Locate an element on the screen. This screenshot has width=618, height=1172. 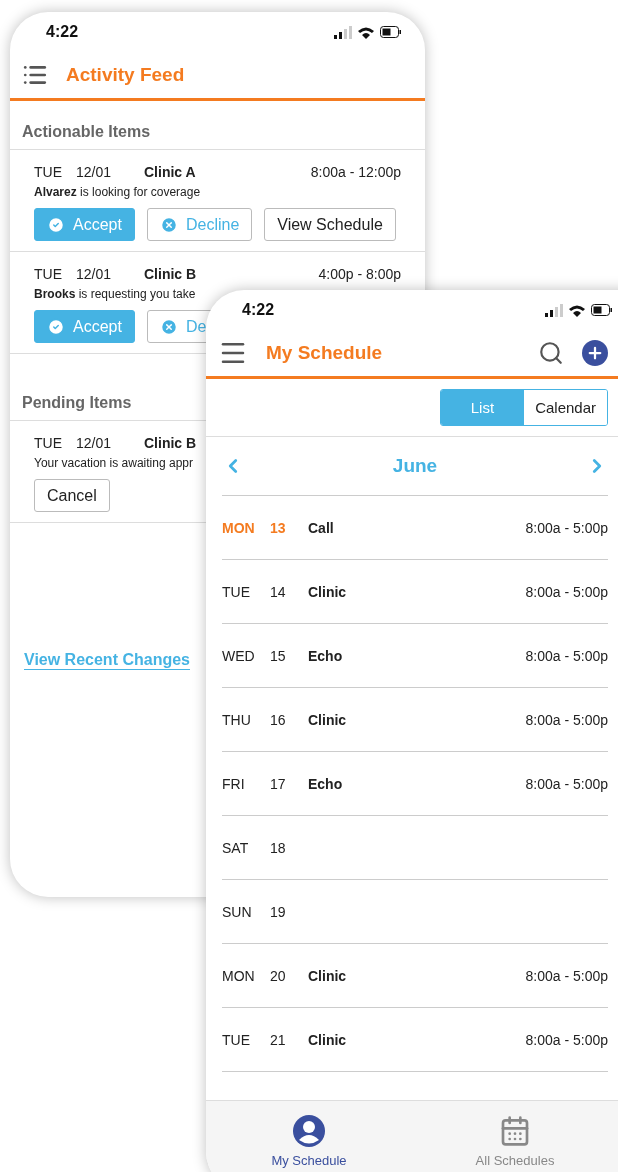
shift-name: Call is located at coordinates (321, 527).